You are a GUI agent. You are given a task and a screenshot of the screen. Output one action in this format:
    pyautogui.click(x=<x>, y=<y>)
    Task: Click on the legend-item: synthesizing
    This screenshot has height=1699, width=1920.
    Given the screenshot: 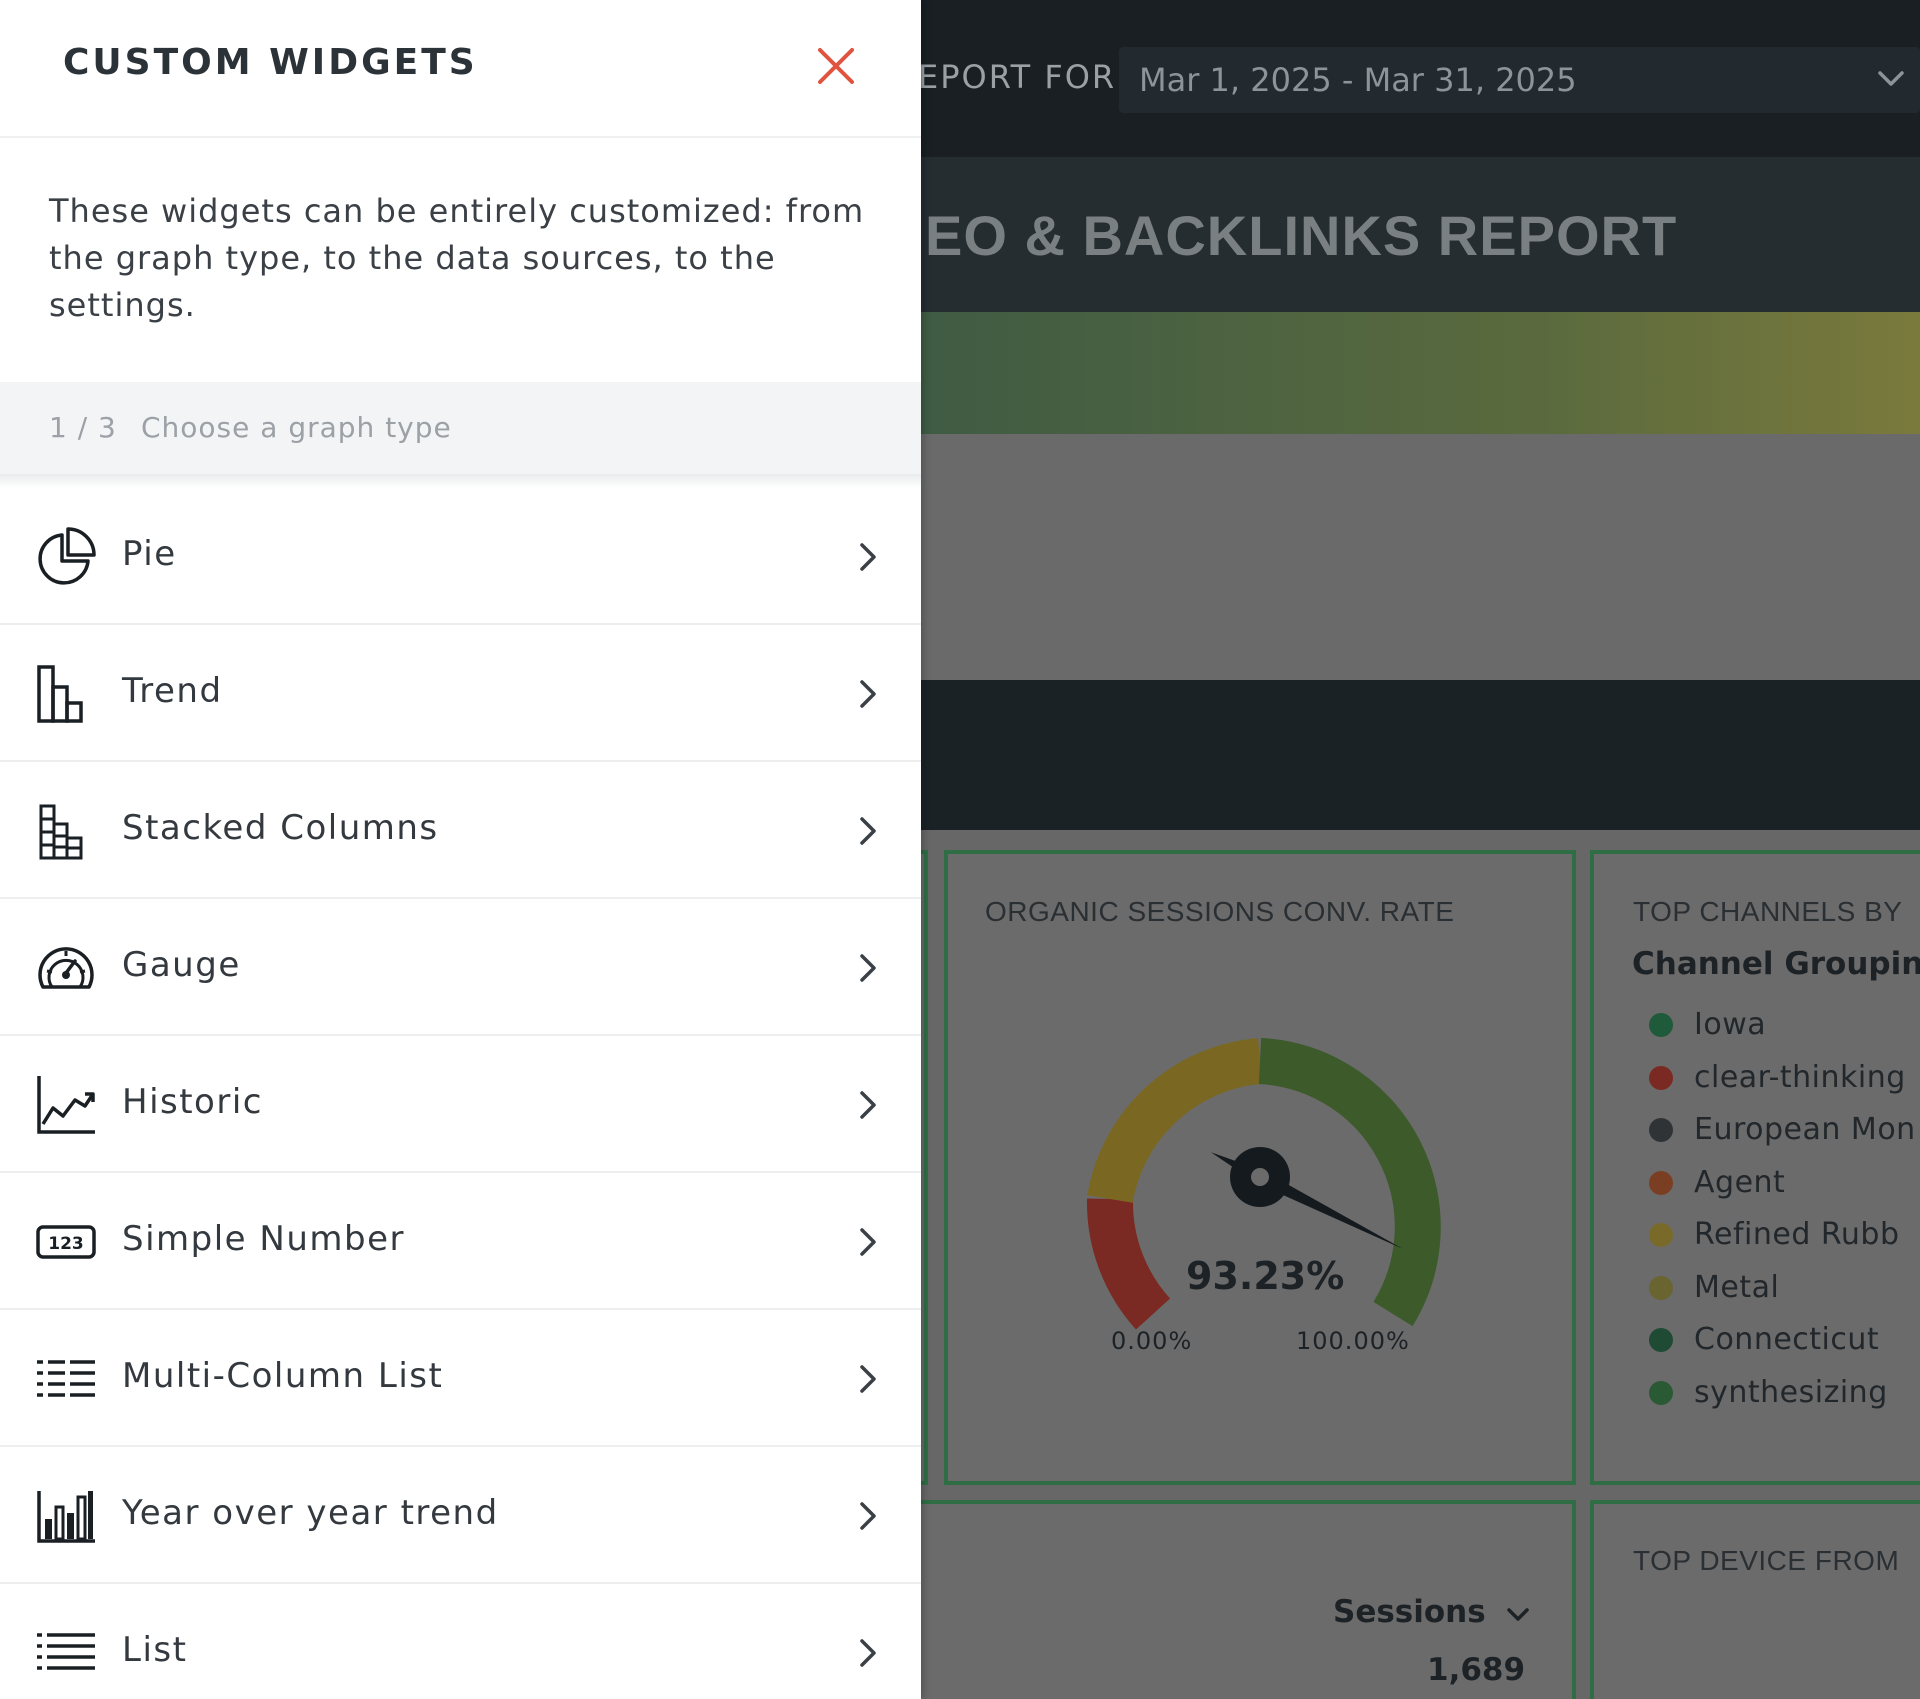 What is the action you would take?
    pyautogui.click(x=1784, y=1399)
    